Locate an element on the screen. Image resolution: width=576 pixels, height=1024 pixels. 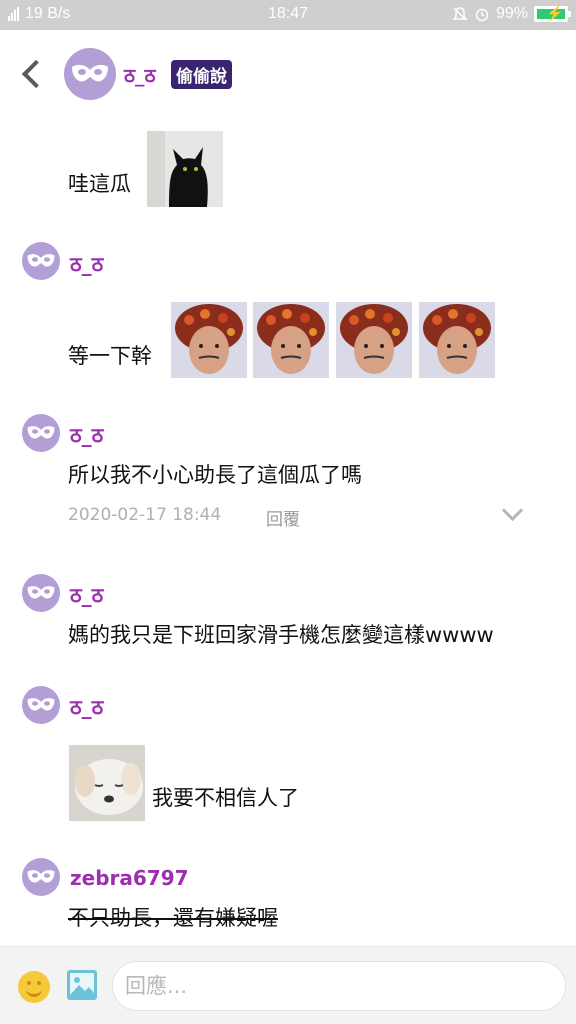
chevron-down-icon is located at coordinates (512, 513).